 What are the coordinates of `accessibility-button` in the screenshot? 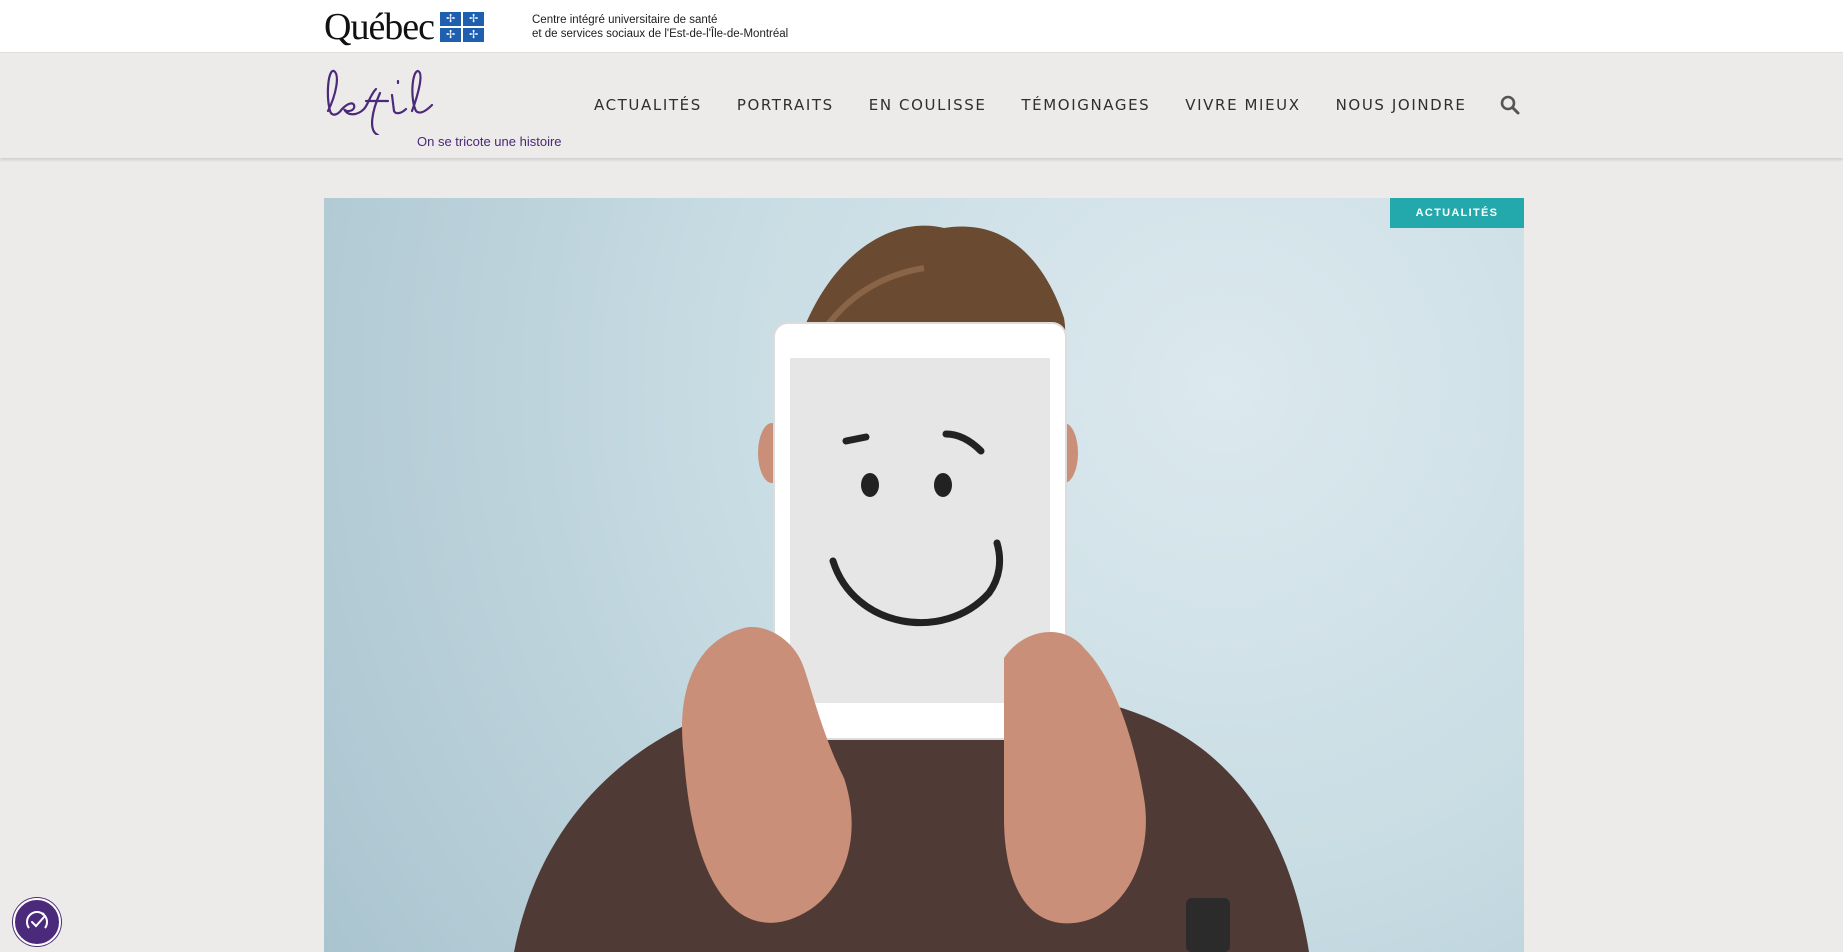 It's located at (37, 922).